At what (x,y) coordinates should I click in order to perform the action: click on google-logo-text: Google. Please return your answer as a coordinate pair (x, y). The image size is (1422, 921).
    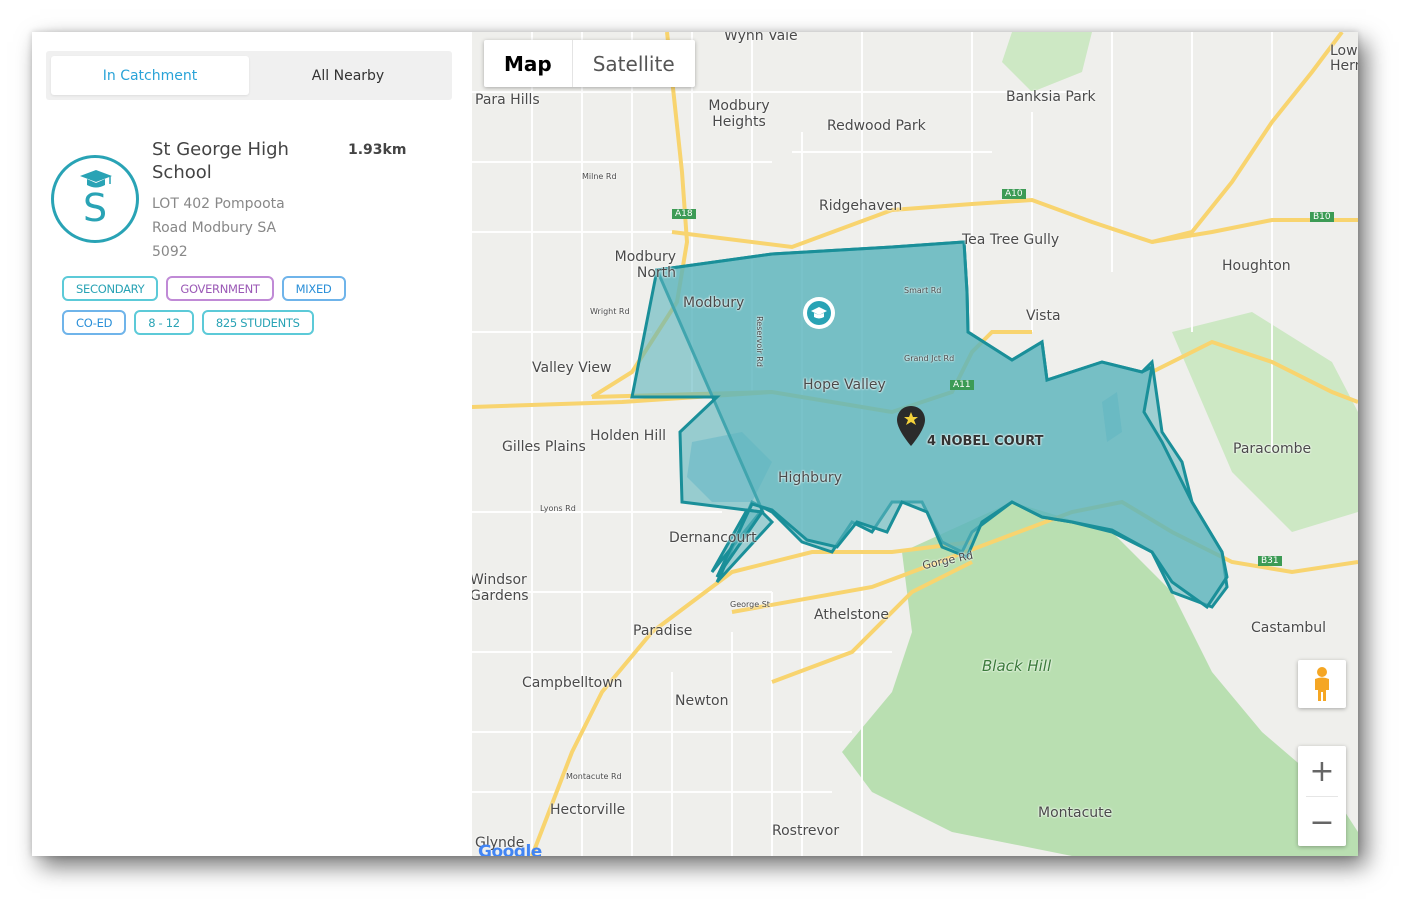
    Looking at the image, I should click on (510, 849).